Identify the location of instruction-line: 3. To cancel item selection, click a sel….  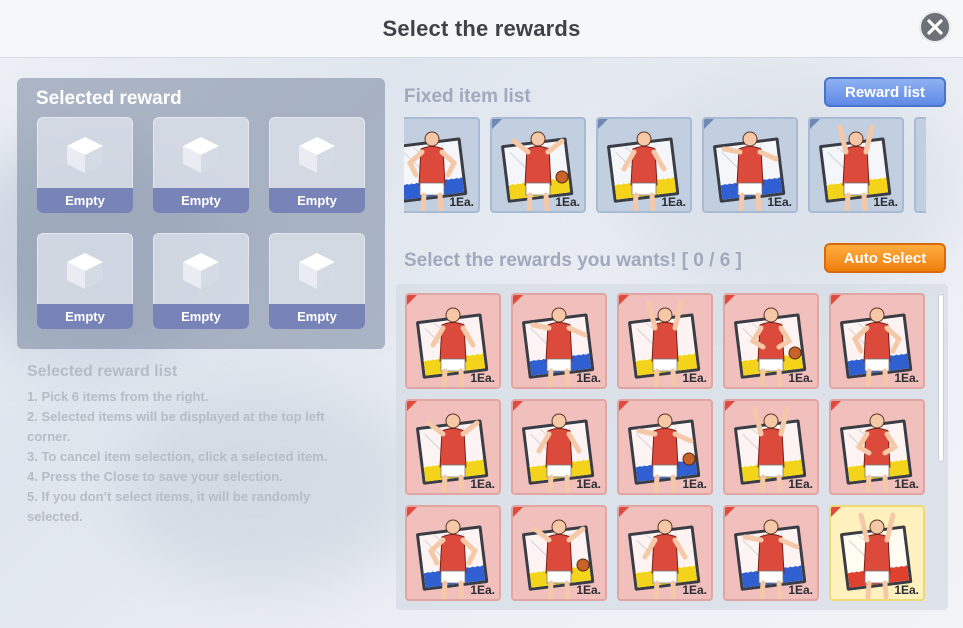
(177, 456).